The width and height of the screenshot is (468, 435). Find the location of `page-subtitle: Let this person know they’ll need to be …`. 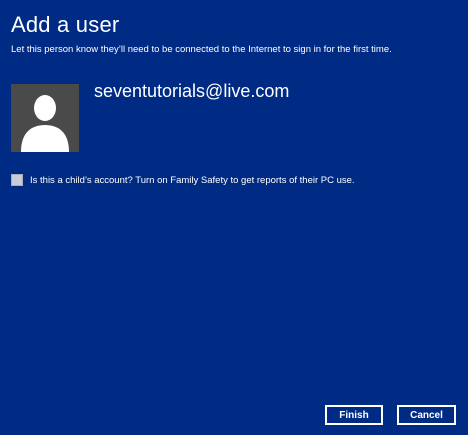

page-subtitle: Let this person know they’ll need to be … is located at coordinates (201, 49).